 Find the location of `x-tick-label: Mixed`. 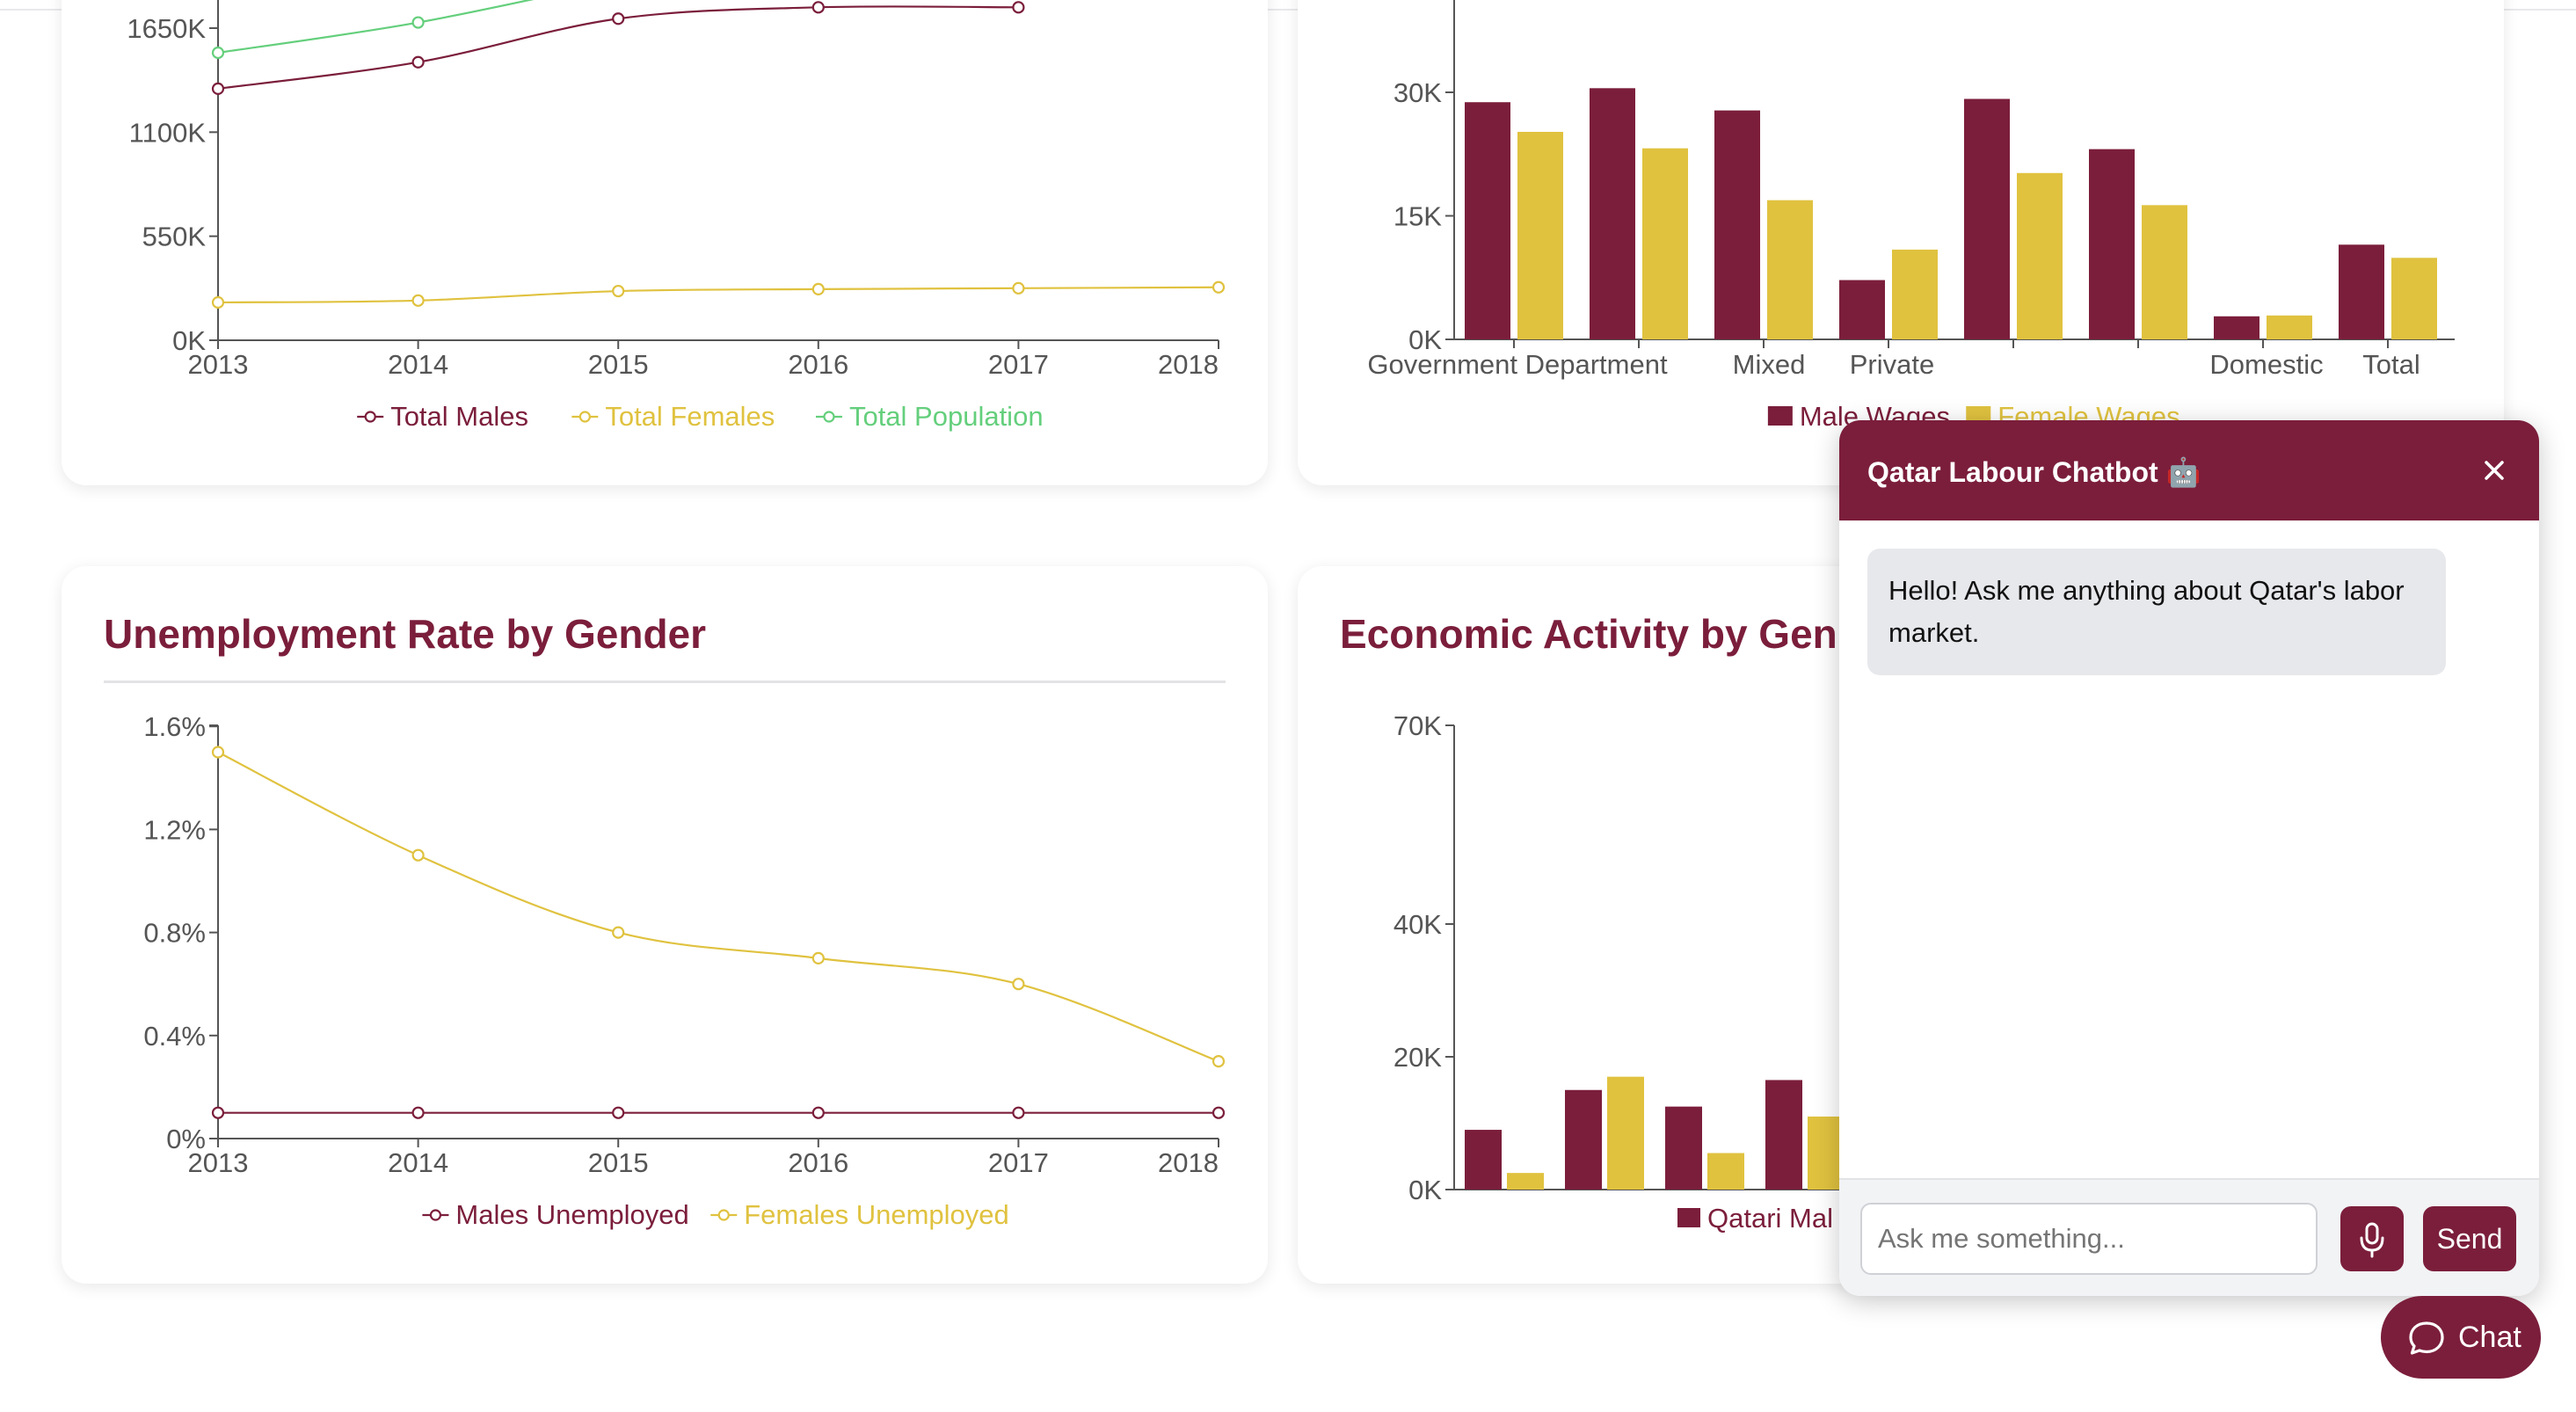

x-tick-label: Mixed is located at coordinates (1769, 364).